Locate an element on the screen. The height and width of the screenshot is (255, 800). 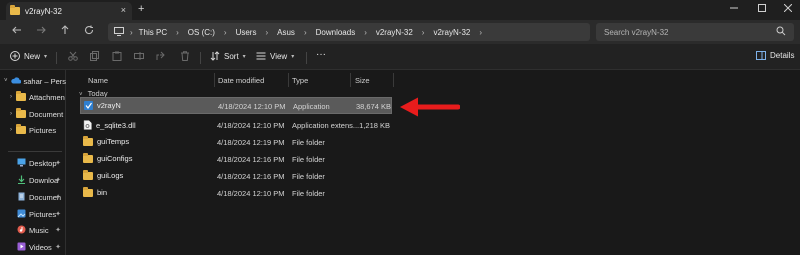
nav-item-downloads: Downloa ✦ is located at coordinates (33, 180).